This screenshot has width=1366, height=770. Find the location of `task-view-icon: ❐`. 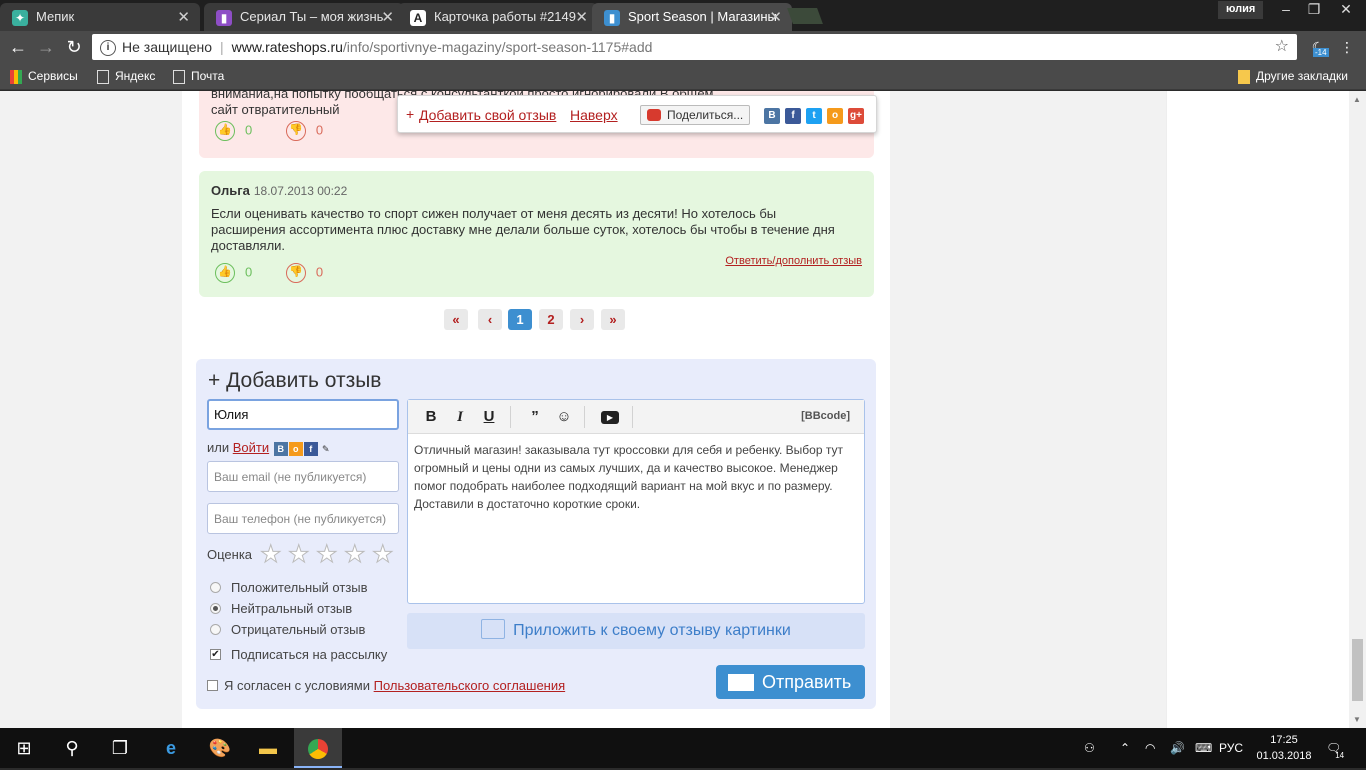

task-view-icon: ❐ is located at coordinates (120, 748).